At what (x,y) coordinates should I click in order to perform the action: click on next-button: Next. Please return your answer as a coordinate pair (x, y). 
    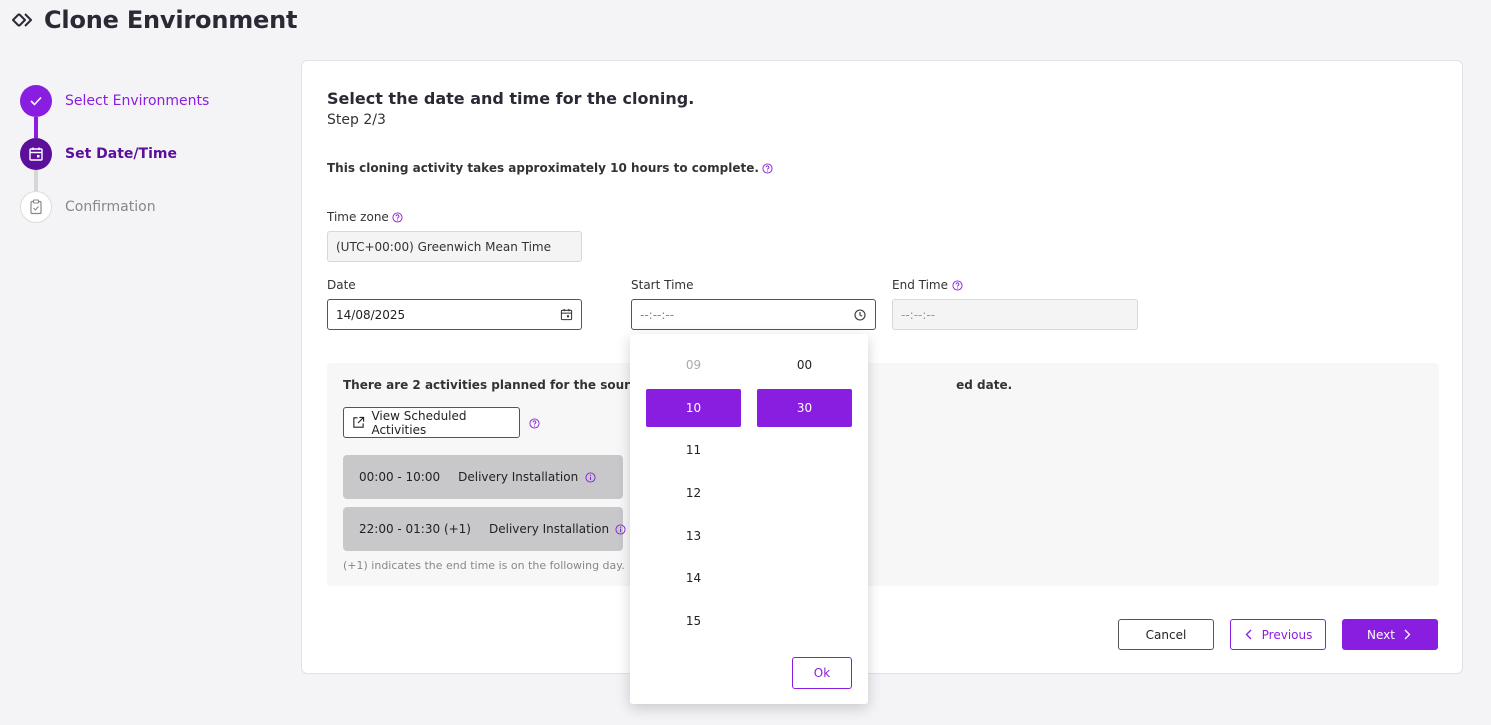
    Looking at the image, I should click on (1390, 634).